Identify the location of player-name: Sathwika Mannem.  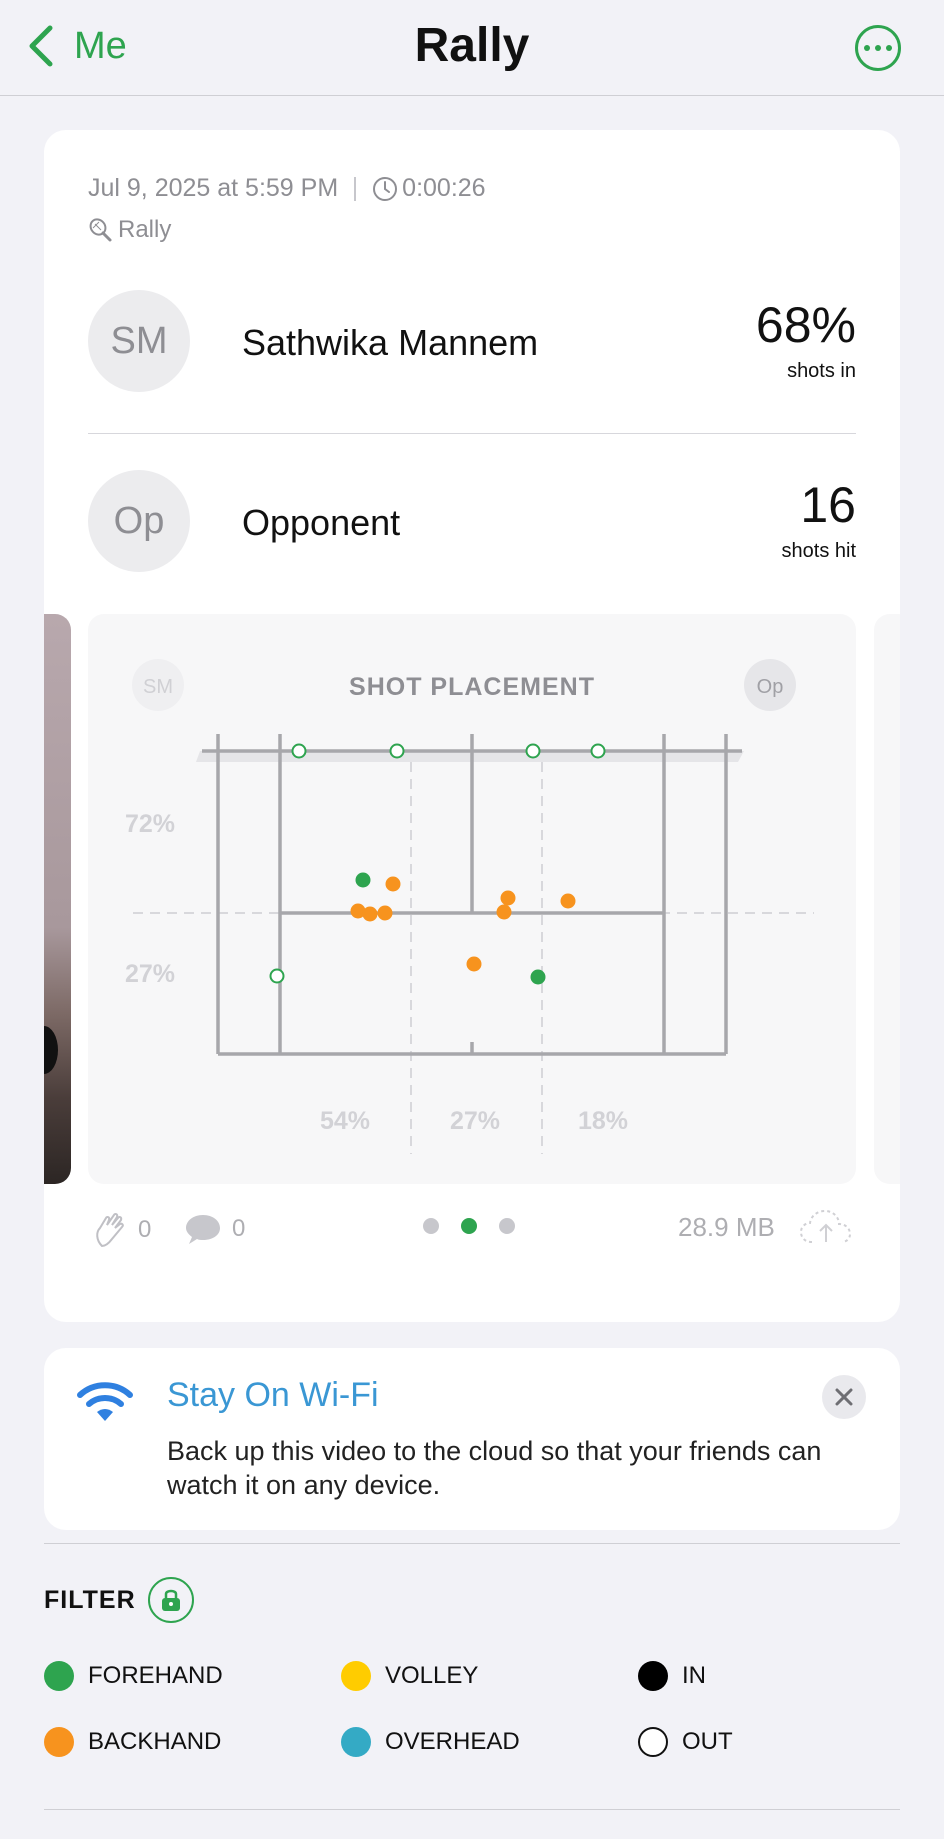
(390, 342).